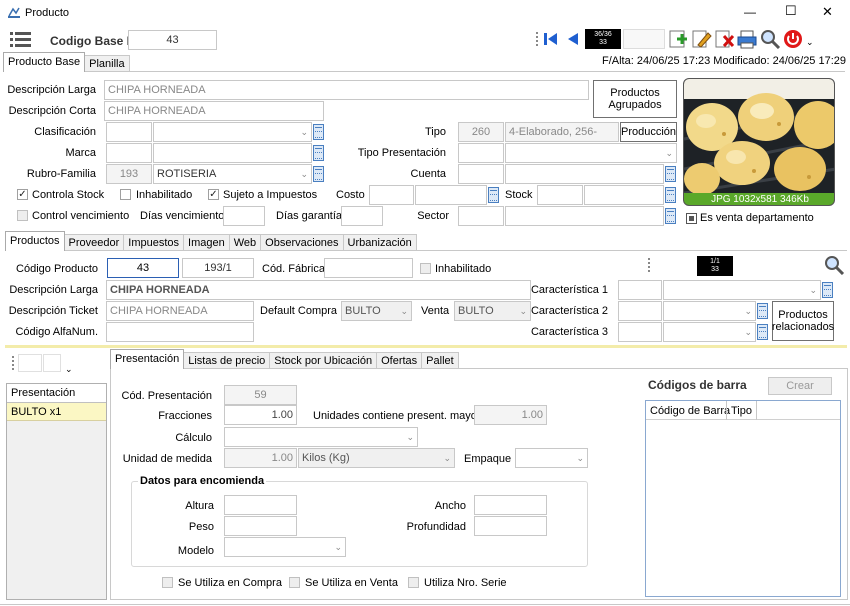 This screenshot has height=606, width=850. What do you see at coordinates (232, 174) in the screenshot?
I see `rubro-select: ROTISERIA ⌄` at bounding box center [232, 174].